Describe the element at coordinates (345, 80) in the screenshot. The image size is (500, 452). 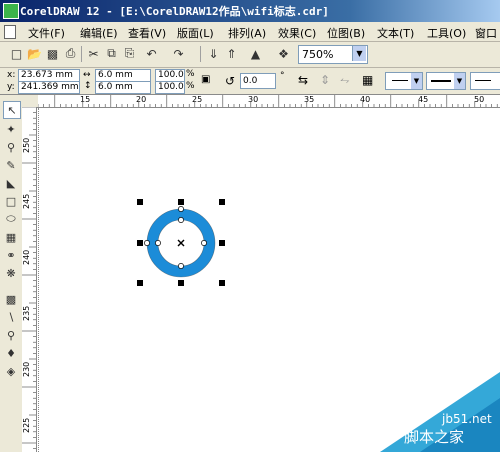
I see `node-icon: ⥊` at that location.